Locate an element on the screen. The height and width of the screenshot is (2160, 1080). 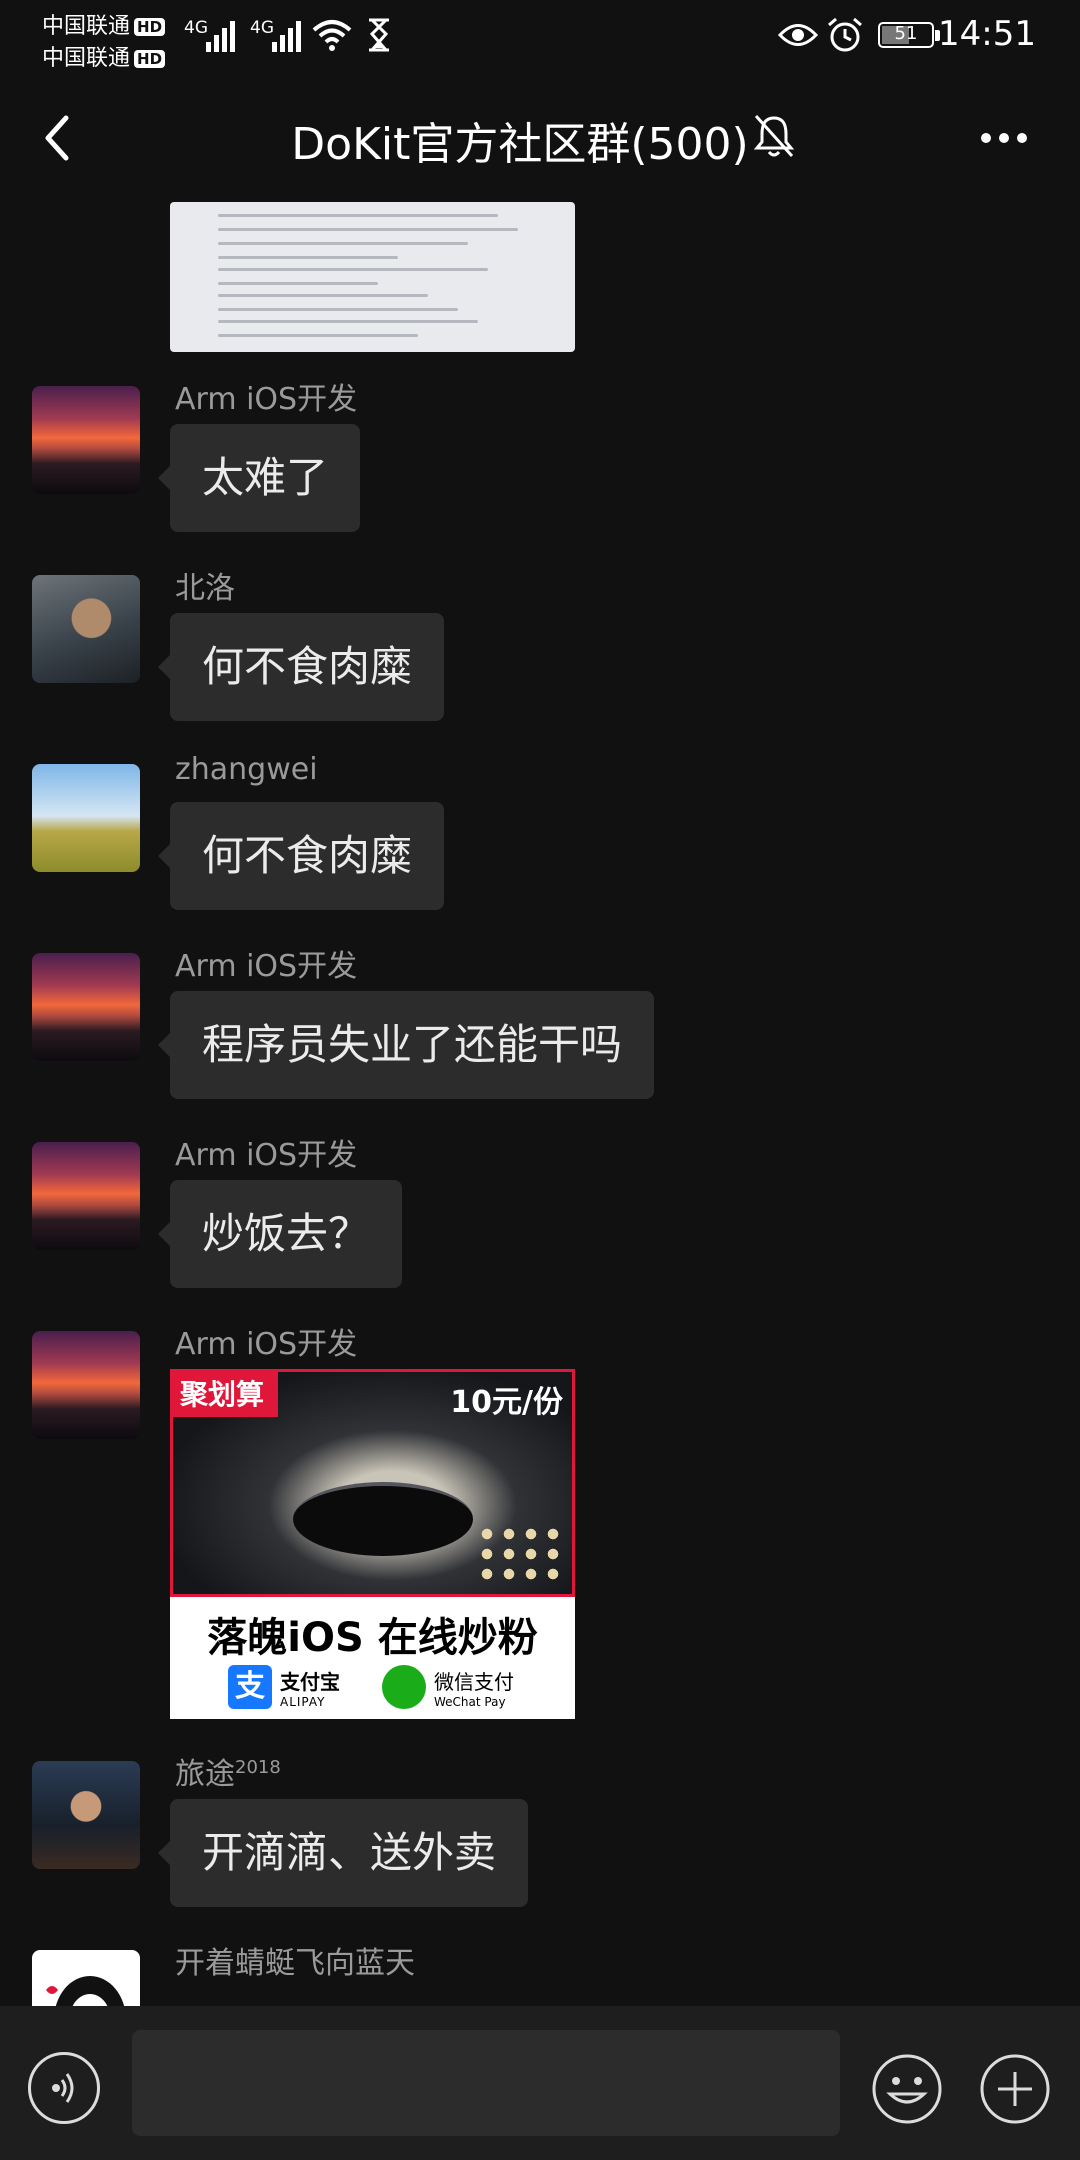
bell-off-icon is located at coordinates (774, 136).